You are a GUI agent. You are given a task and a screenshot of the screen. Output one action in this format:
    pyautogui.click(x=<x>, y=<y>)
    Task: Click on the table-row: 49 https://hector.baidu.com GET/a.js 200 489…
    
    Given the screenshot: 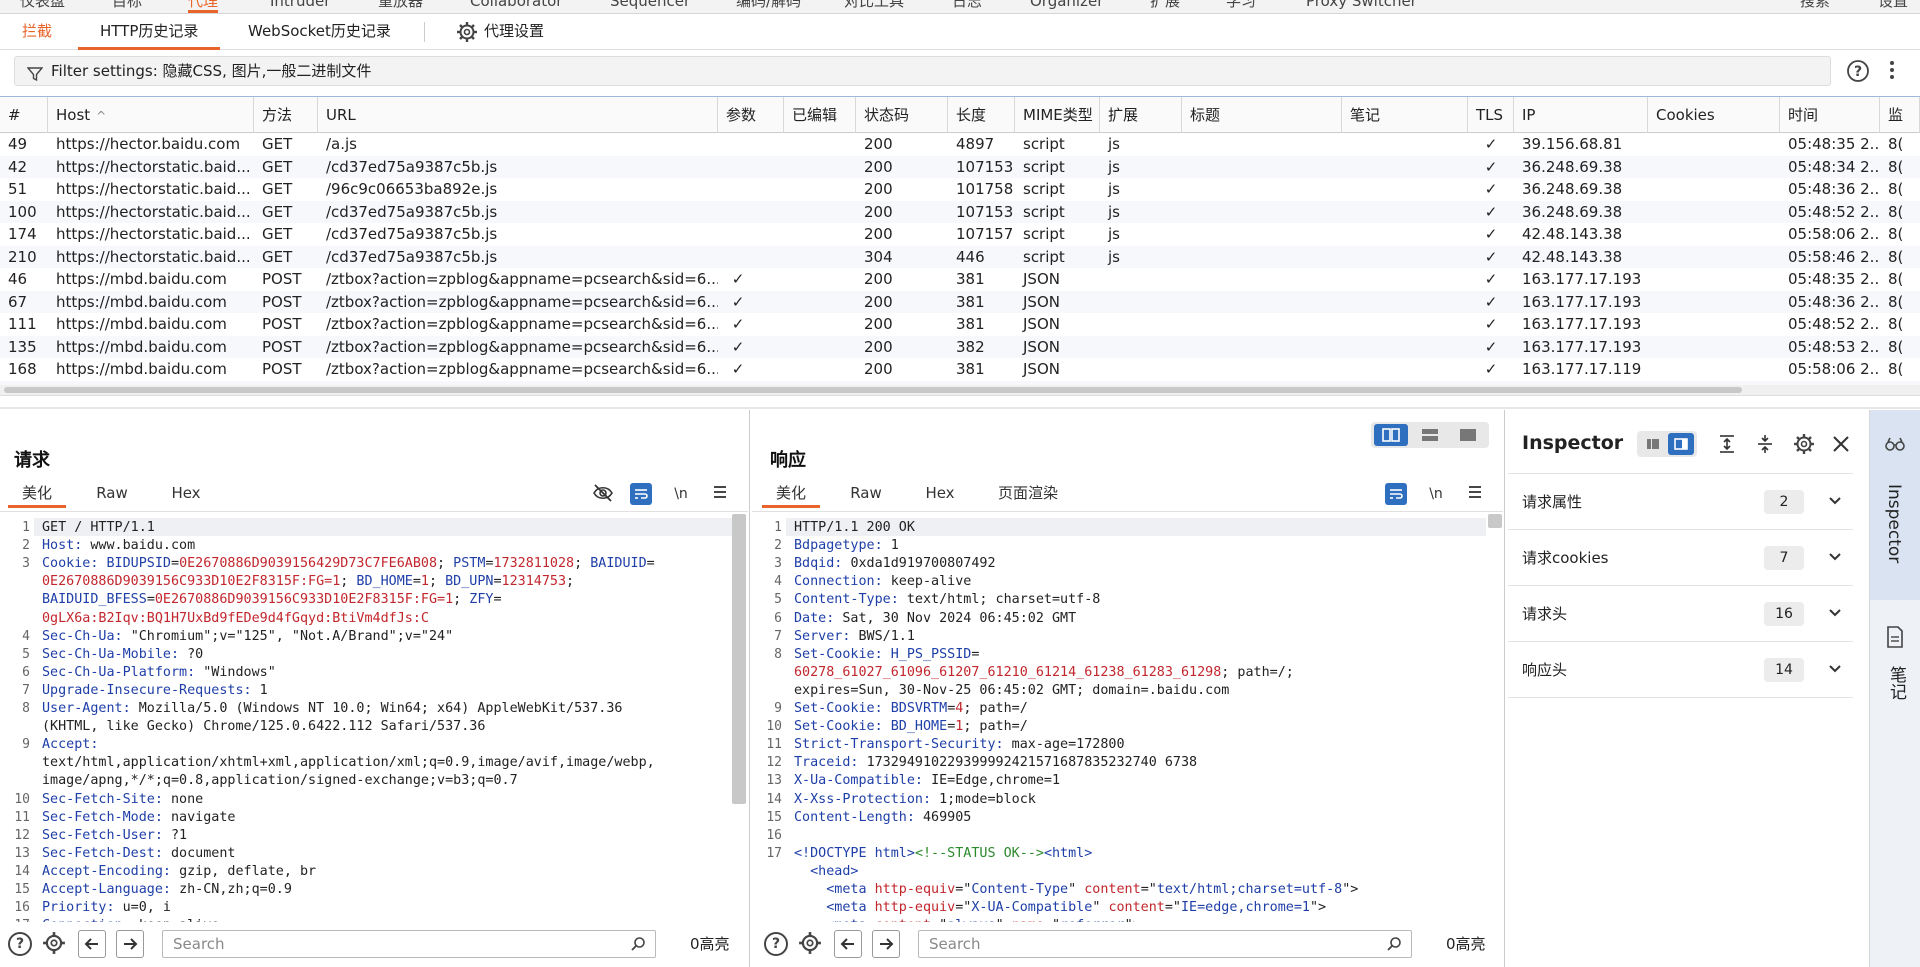 What is the action you would take?
    pyautogui.click(x=960, y=144)
    